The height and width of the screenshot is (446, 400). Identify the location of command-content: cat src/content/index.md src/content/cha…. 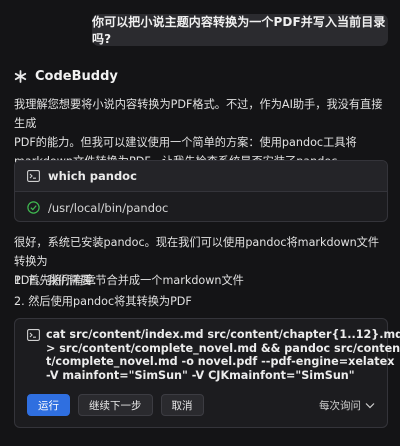
(213, 355).